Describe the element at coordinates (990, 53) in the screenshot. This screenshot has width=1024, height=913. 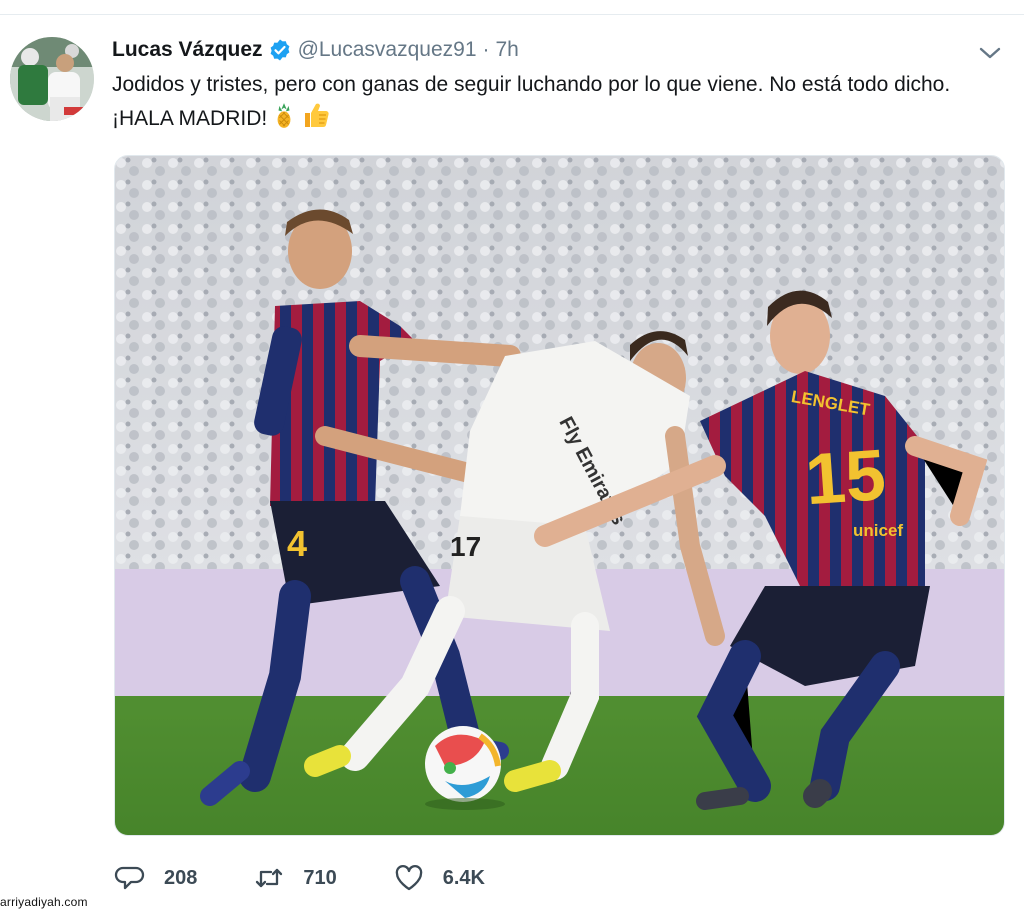
I see `chevron-down-icon` at that location.